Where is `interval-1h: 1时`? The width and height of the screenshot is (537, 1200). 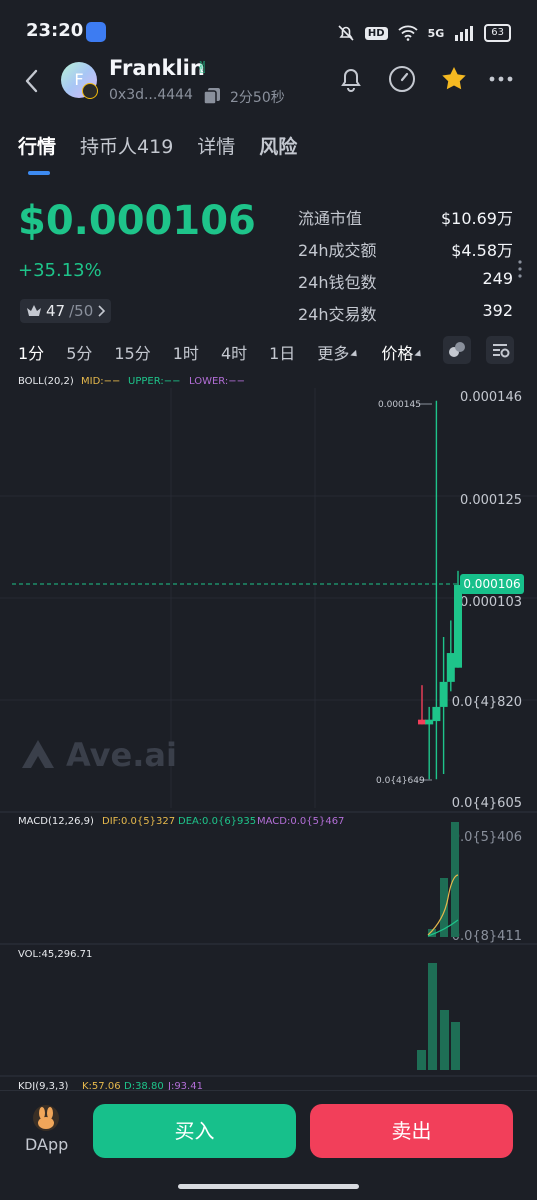
interval-1h: 1时 is located at coordinates (186, 352).